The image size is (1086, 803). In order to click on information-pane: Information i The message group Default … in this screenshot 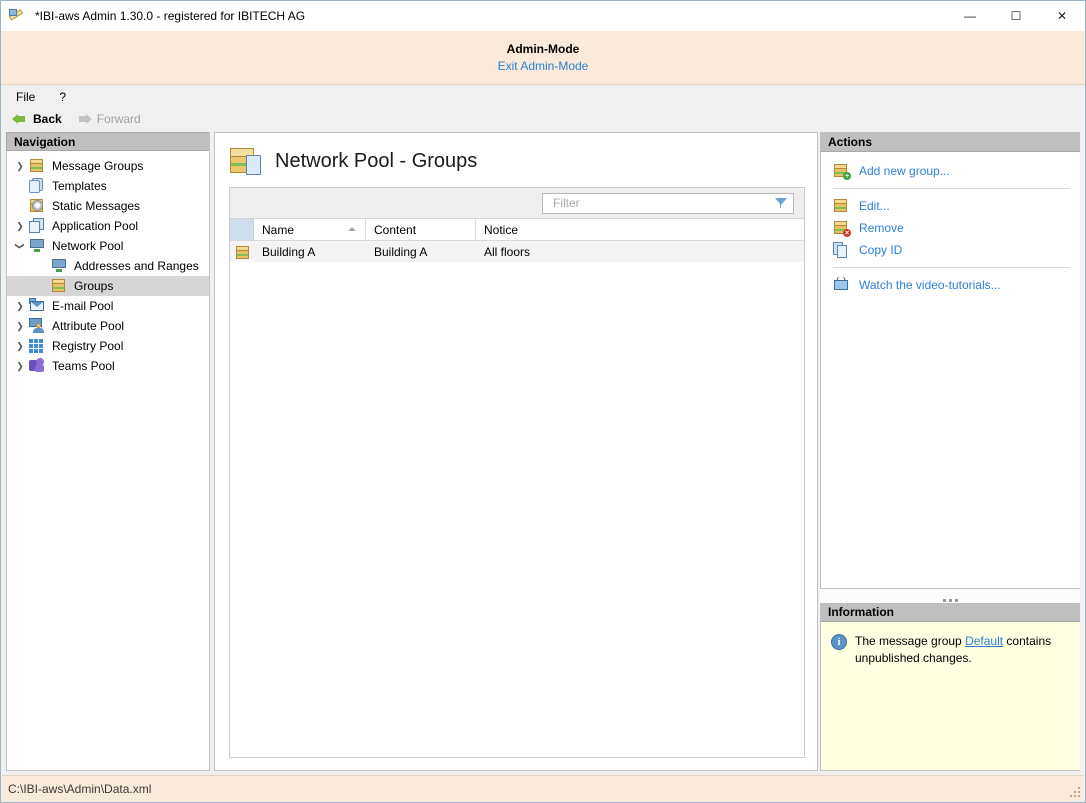, I will do `click(950, 687)`.